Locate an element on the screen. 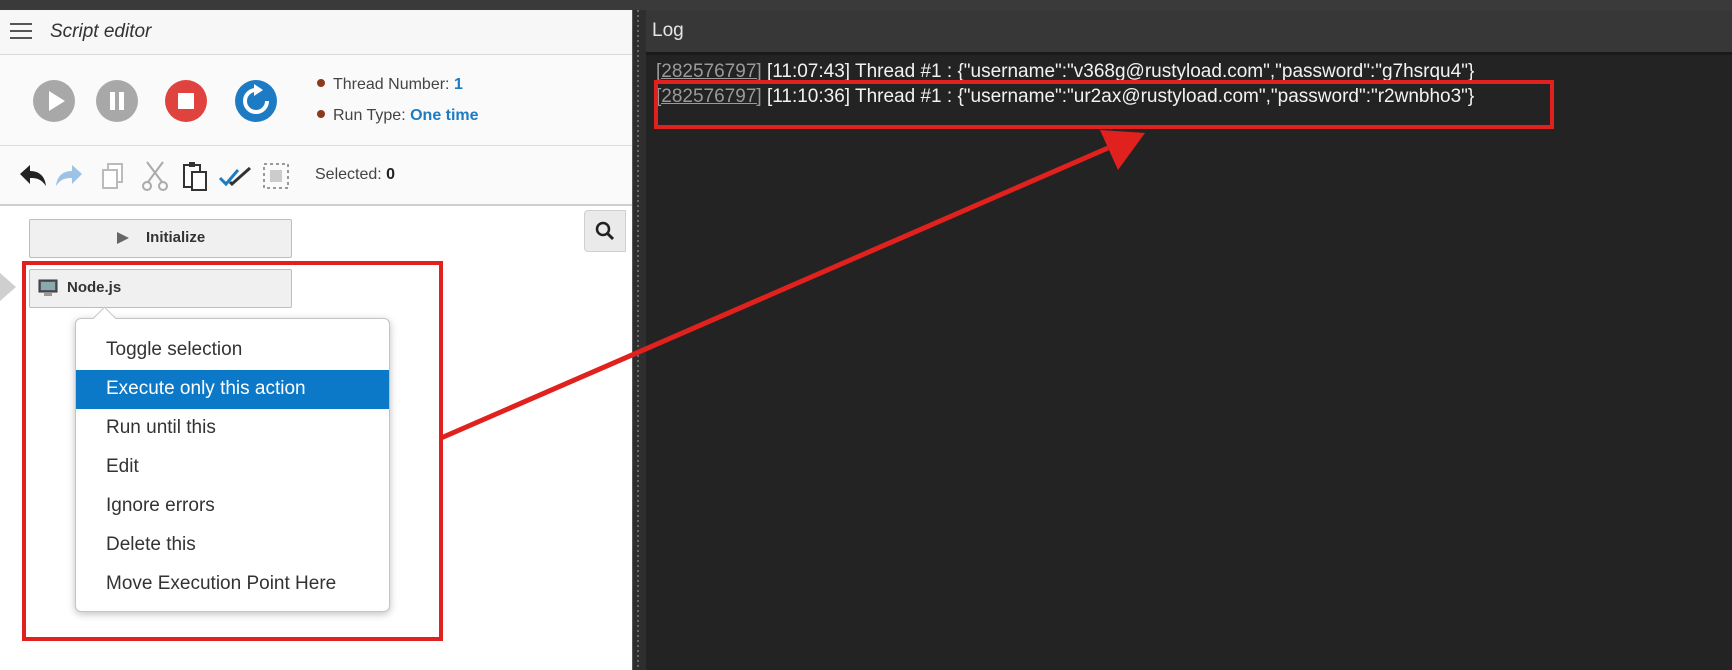 The image size is (1732, 670). thread-number-value: 1 is located at coordinates (458, 84).